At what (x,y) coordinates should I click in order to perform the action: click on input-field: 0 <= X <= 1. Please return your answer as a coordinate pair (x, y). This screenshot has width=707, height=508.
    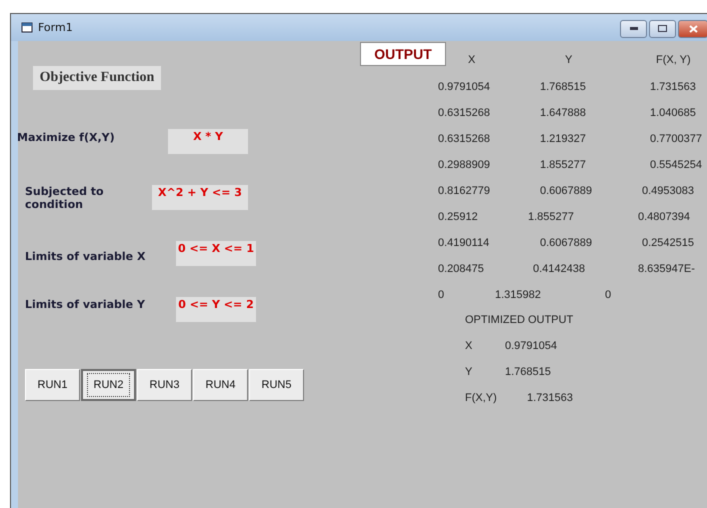
    Looking at the image, I should click on (216, 253).